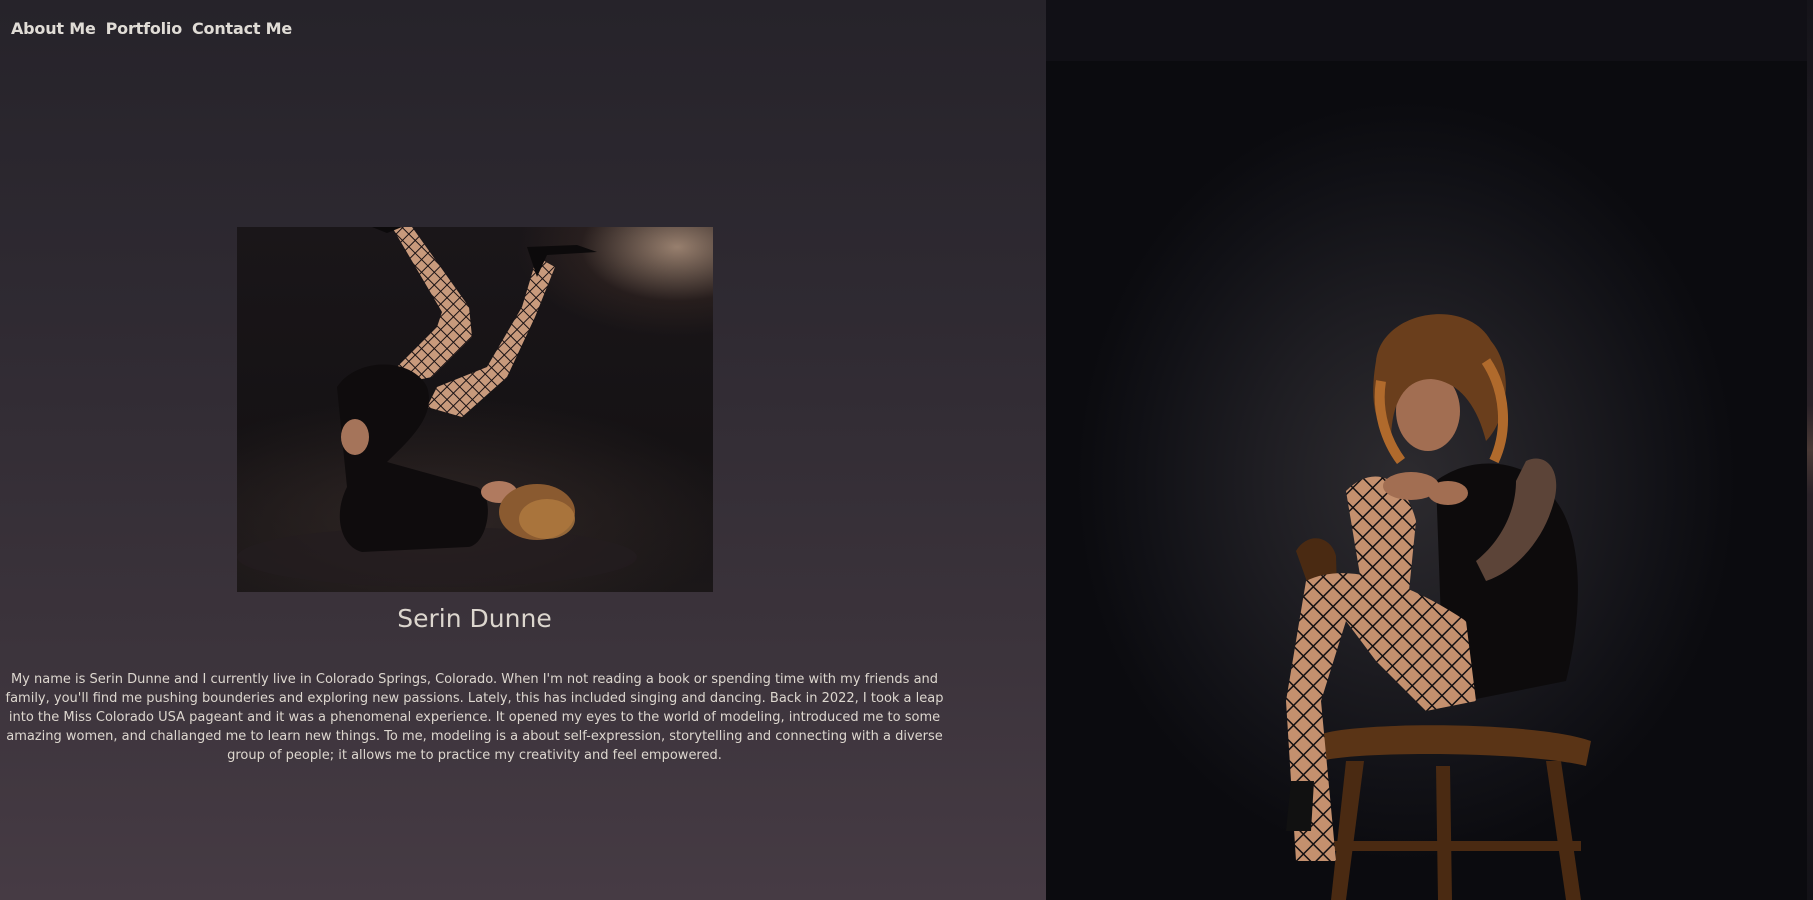 The image size is (1813, 900). Describe the element at coordinates (242, 28) in the screenshot. I see `nav-contact-me: Contact Me` at that location.